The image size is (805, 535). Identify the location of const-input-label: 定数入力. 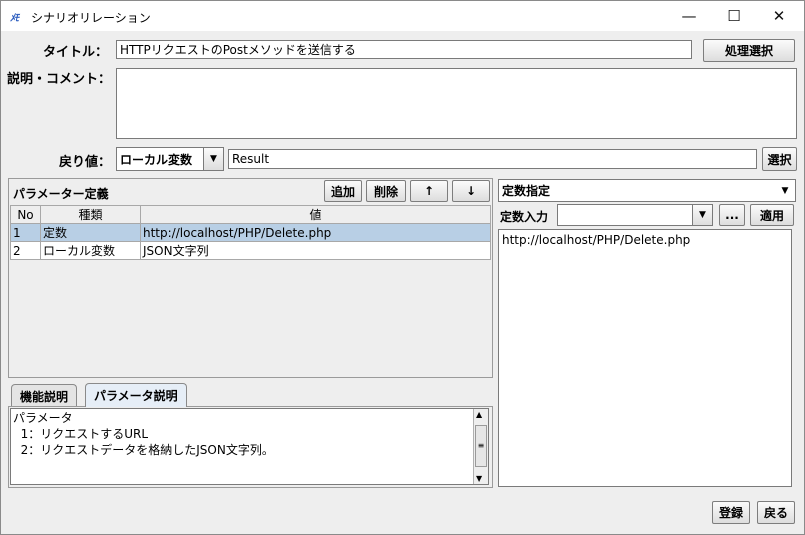
(524, 217).